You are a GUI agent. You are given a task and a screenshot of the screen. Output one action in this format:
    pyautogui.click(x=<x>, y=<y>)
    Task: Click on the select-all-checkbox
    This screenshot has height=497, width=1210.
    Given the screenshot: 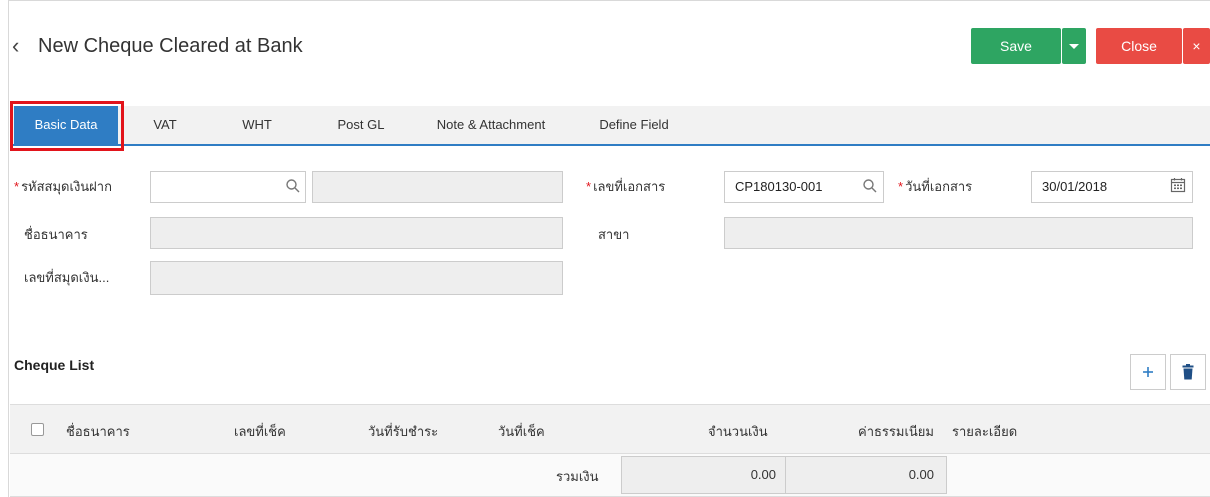 What is the action you would take?
    pyautogui.click(x=37, y=429)
    